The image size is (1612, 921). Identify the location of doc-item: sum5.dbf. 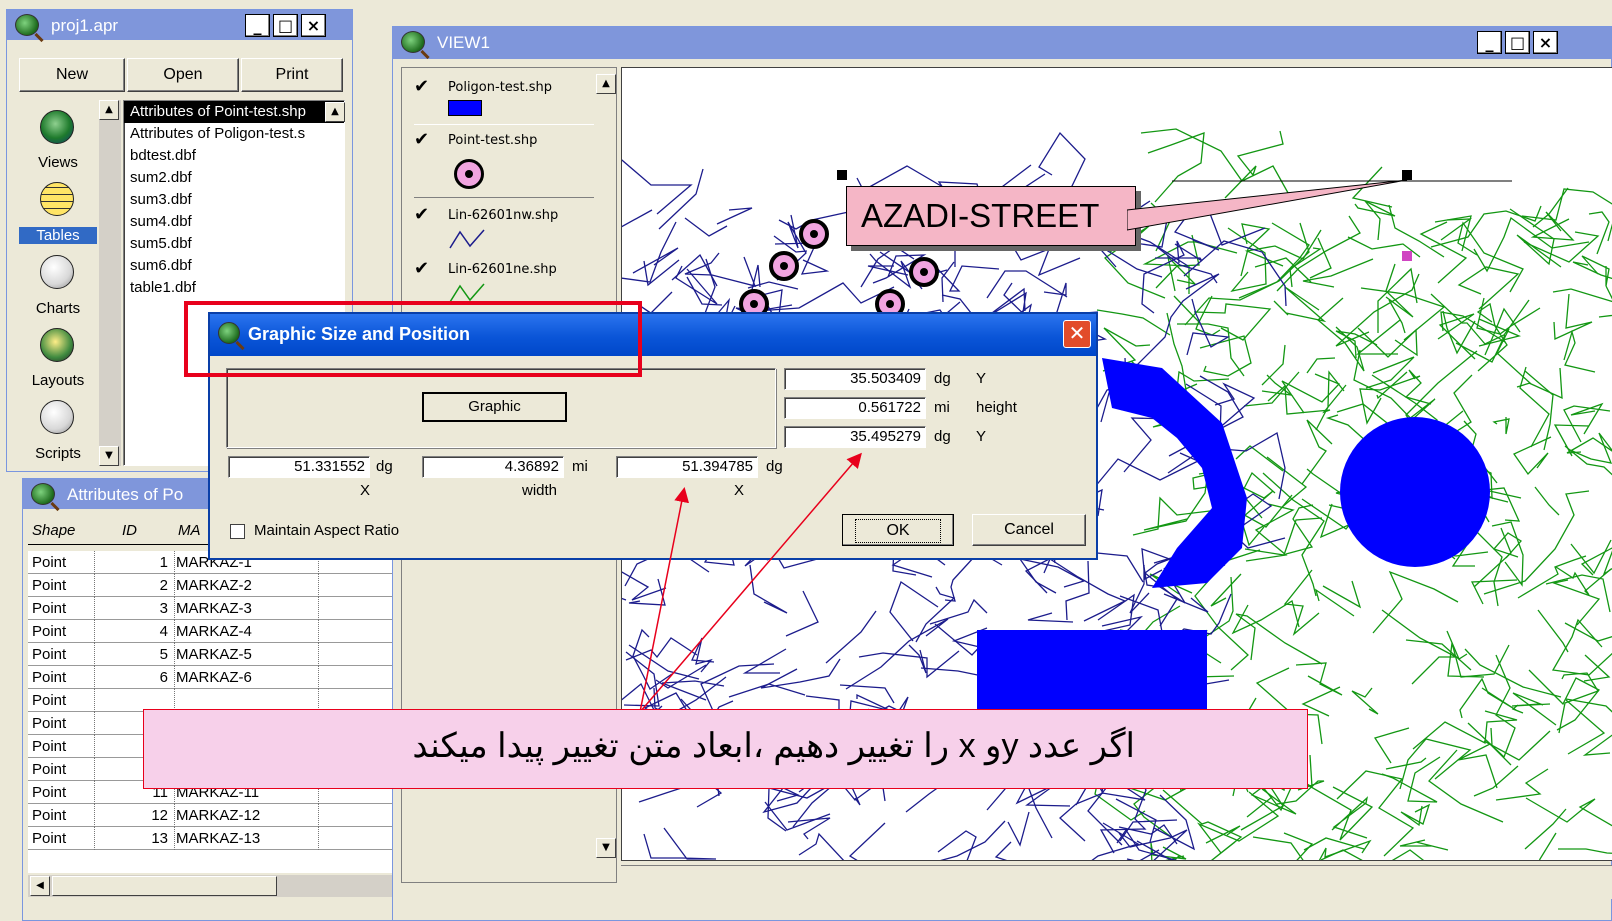
(234, 244).